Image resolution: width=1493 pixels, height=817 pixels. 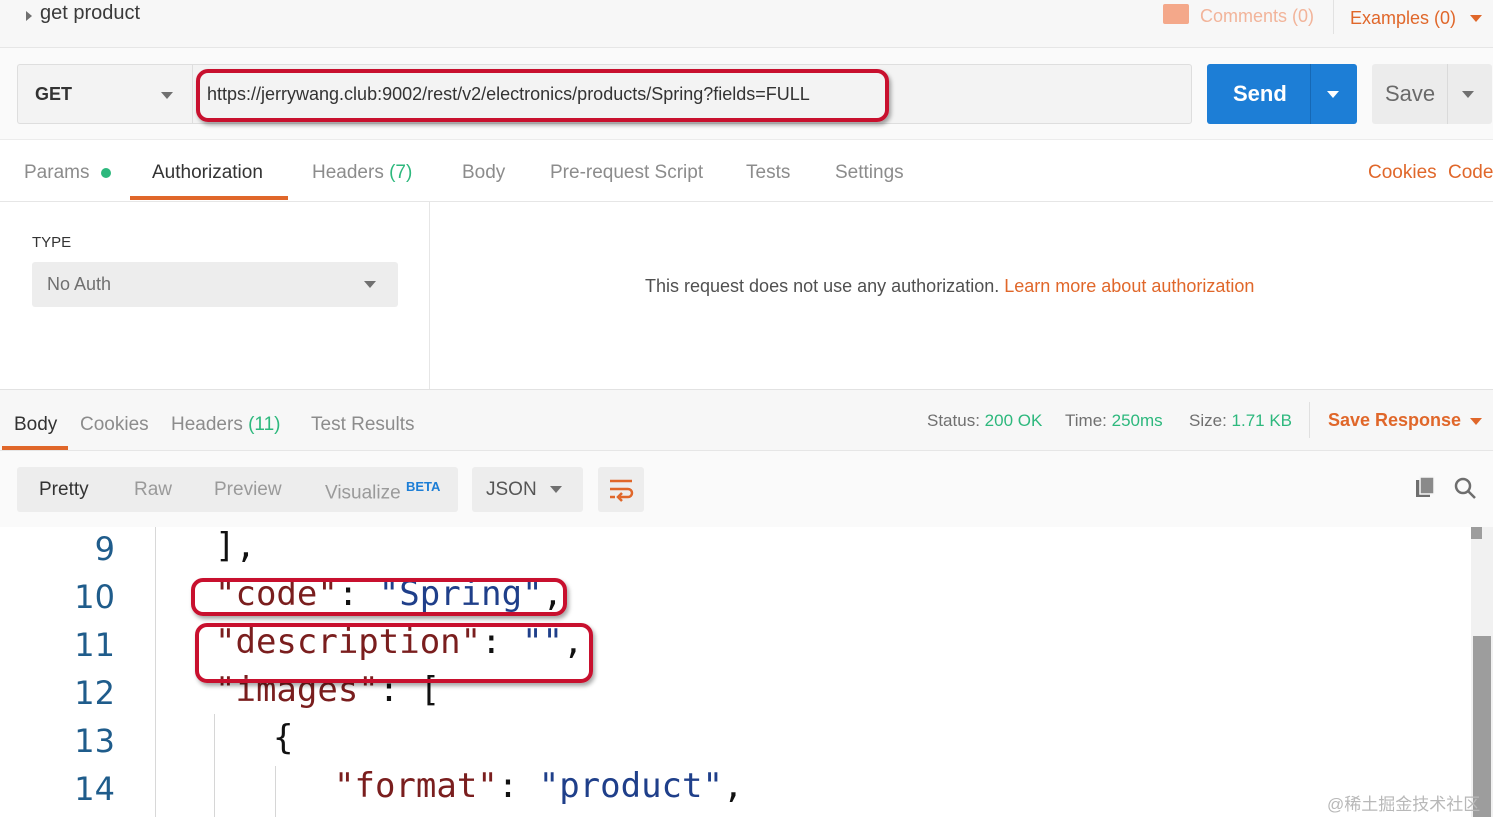 What do you see at coordinates (1404, 804) in the screenshot?
I see `watermark: @稀土掘金技术社区` at bounding box center [1404, 804].